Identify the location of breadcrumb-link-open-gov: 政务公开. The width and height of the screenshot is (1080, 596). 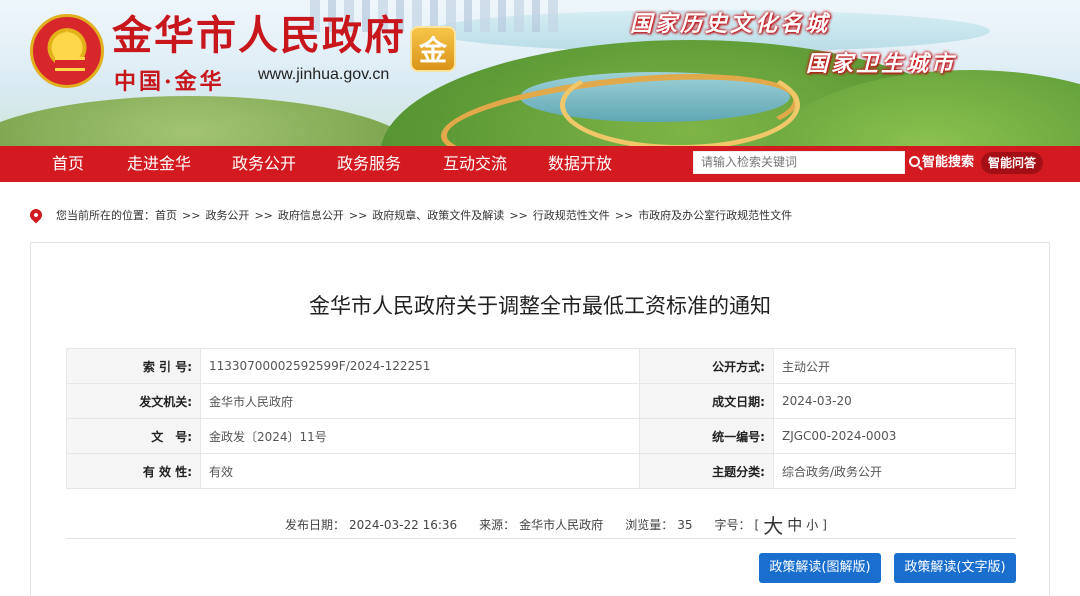
(227, 215).